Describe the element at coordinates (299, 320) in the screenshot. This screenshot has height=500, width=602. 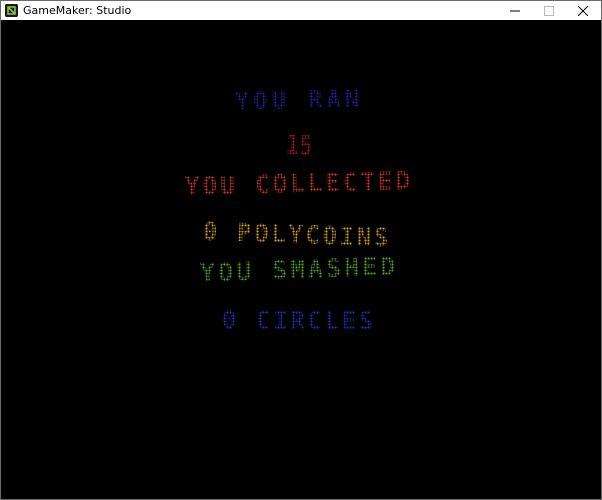
I see `text-circles: 0 CIRCLES` at that location.